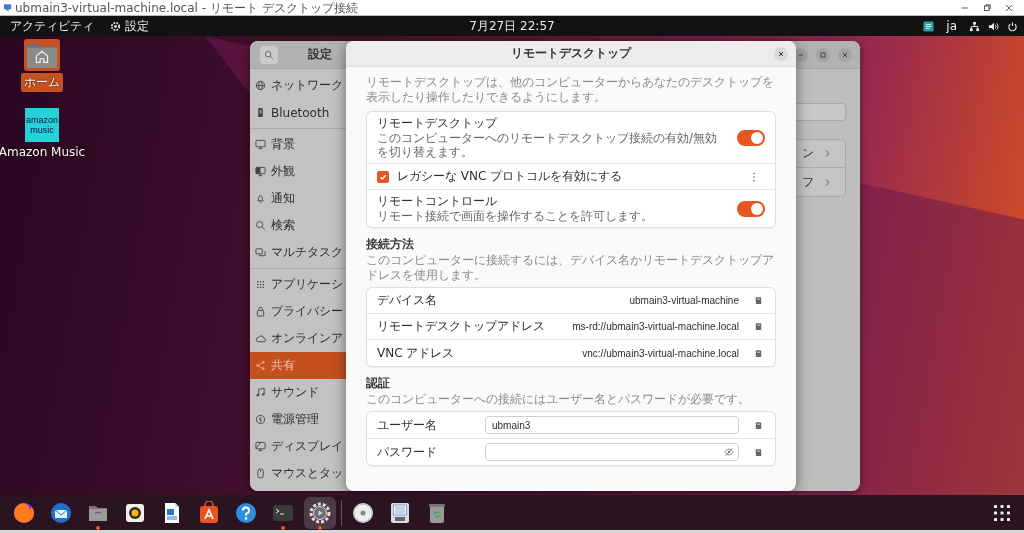  I want to click on row-label: フ, so click(808, 182).